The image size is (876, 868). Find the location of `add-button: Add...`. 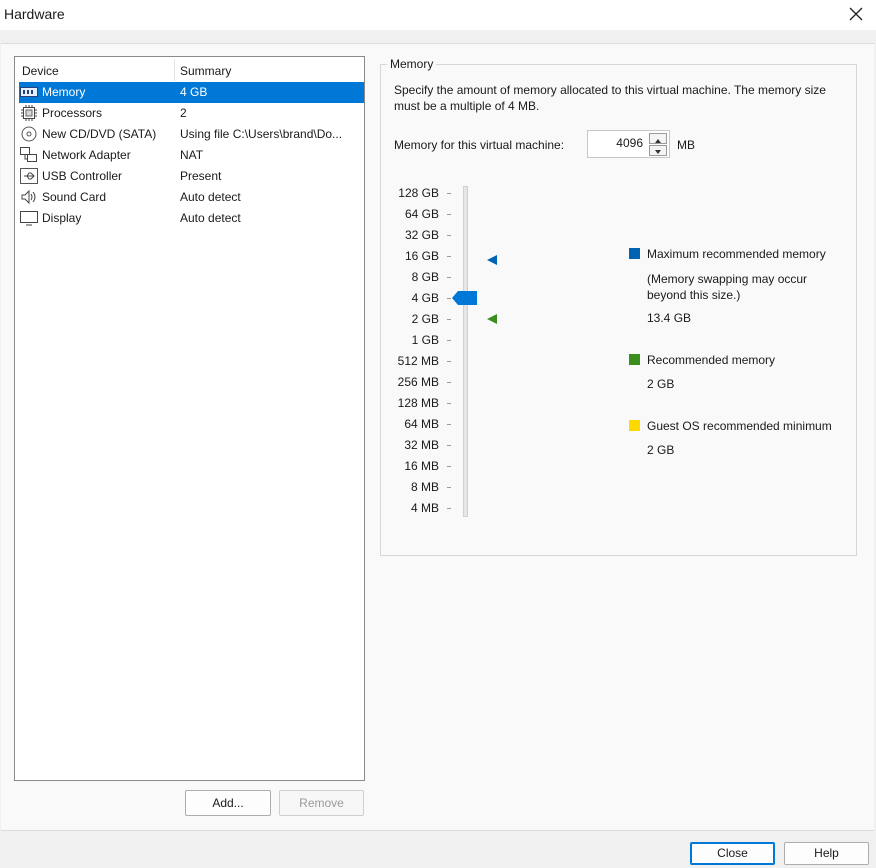

add-button: Add... is located at coordinates (228, 803).